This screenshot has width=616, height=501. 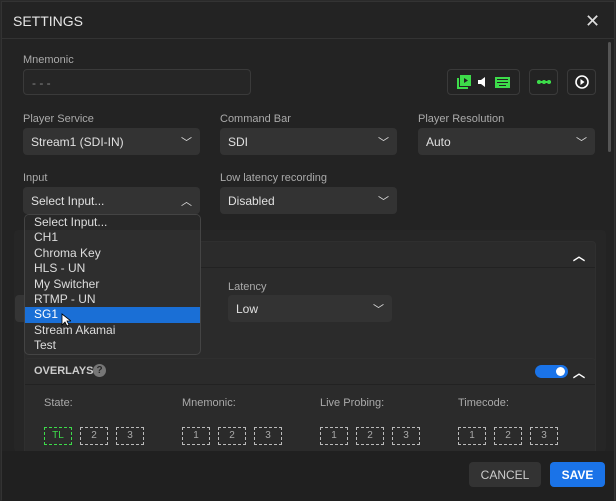 What do you see at coordinates (112, 345) in the screenshot?
I see `dropdown-option: Test` at bounding box center [112, 345].